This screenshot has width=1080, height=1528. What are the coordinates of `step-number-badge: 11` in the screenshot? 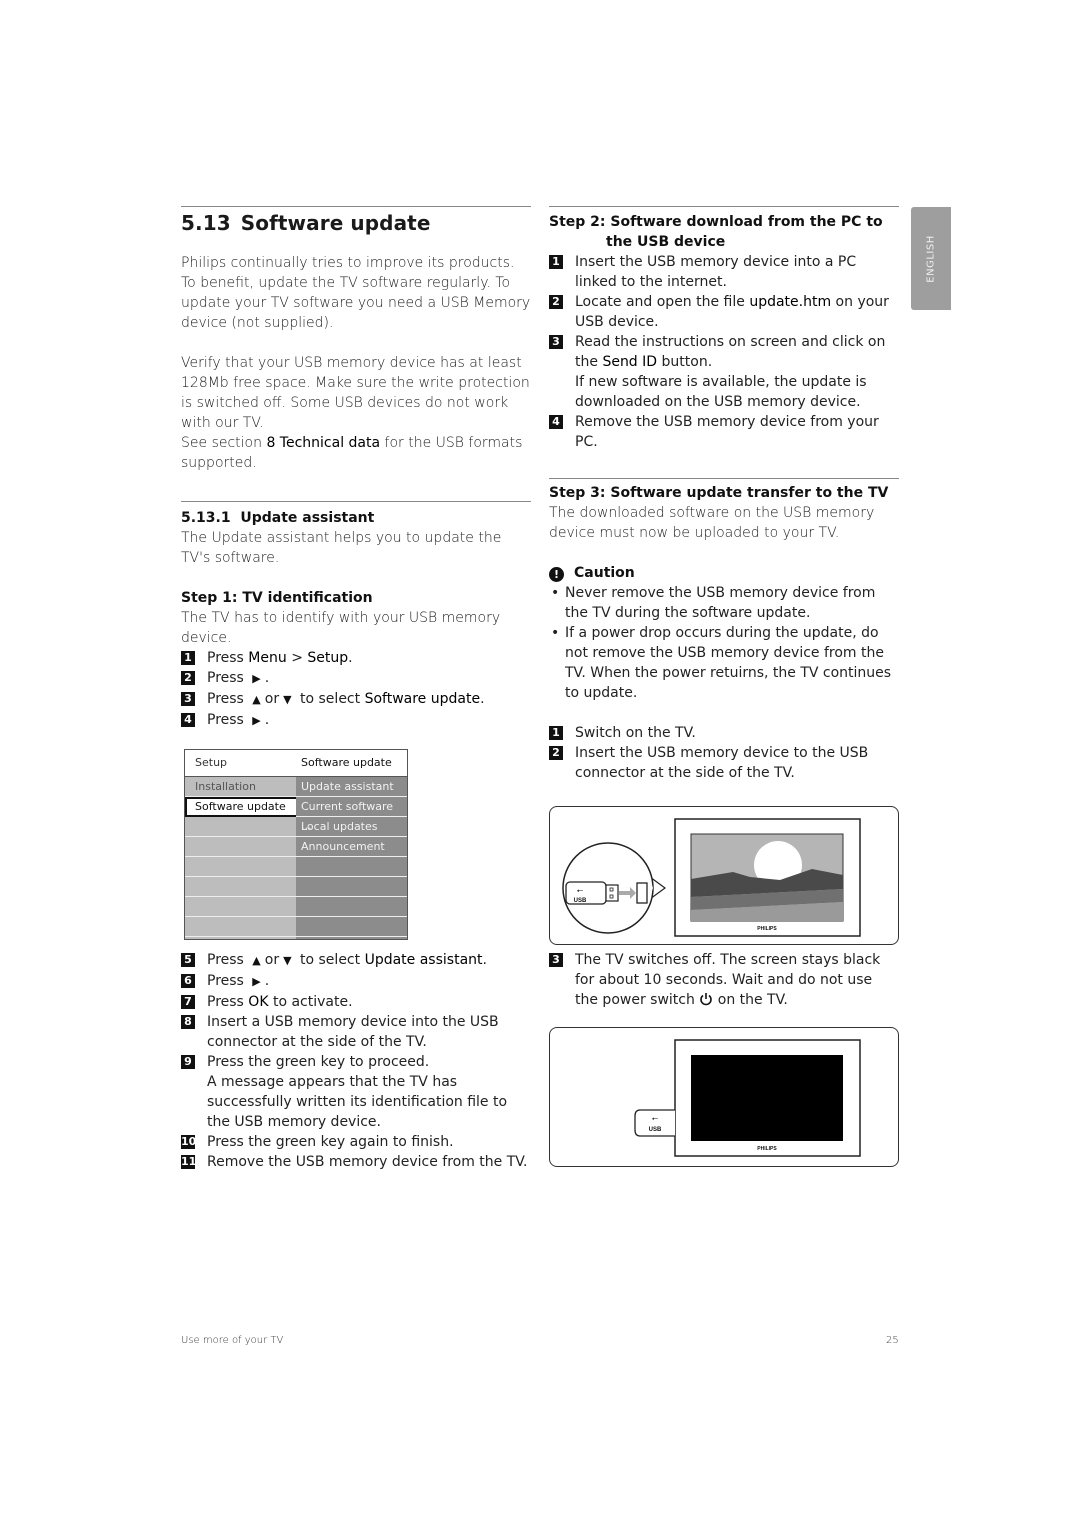 It's located at (189, 1162).